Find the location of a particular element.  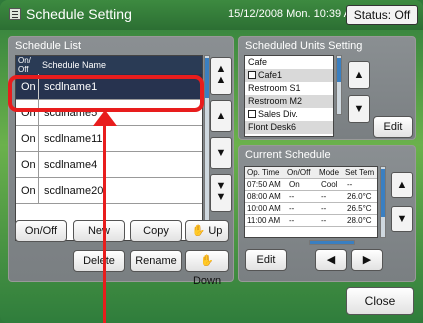

units-scroll-down-button: ▼ is located at coordinates (359, 109).